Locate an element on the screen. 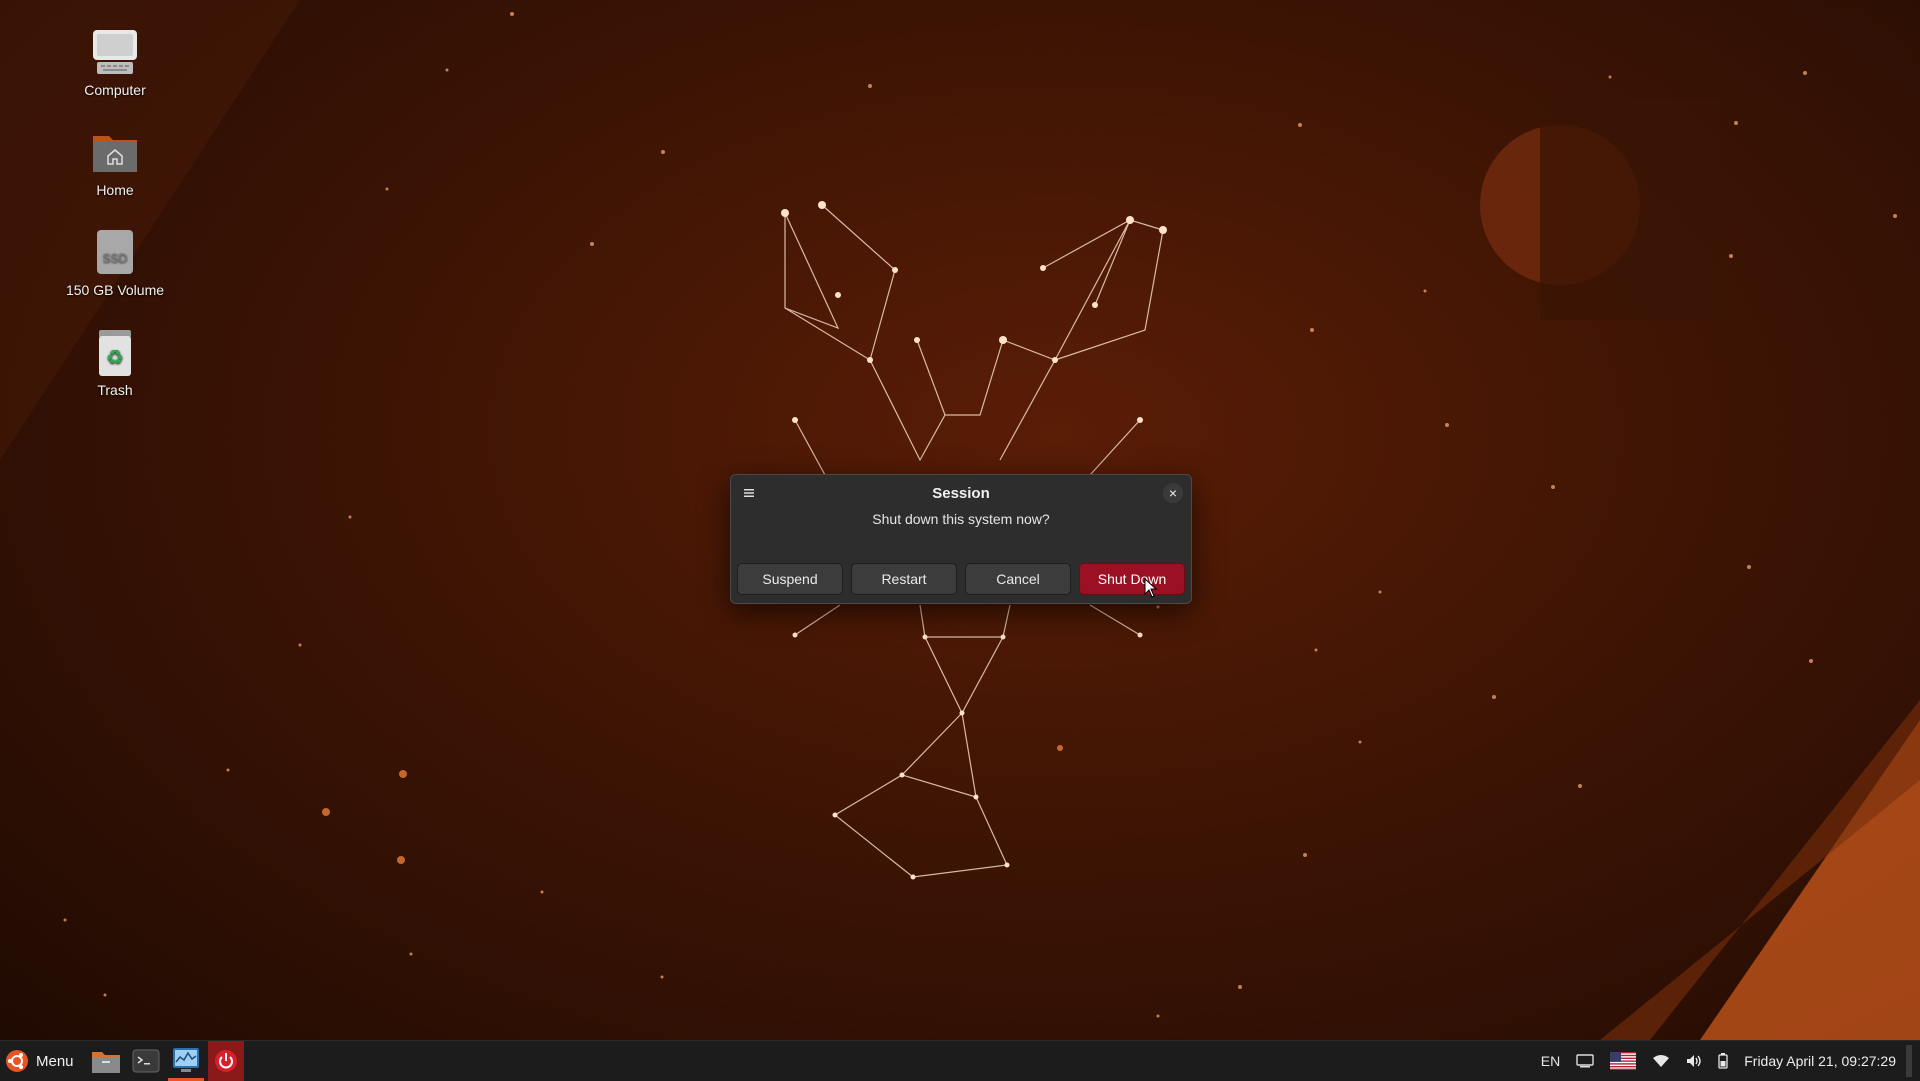 The image size is (1920, 1081). file-manager-launcher is located at coordinates (106, 1061).